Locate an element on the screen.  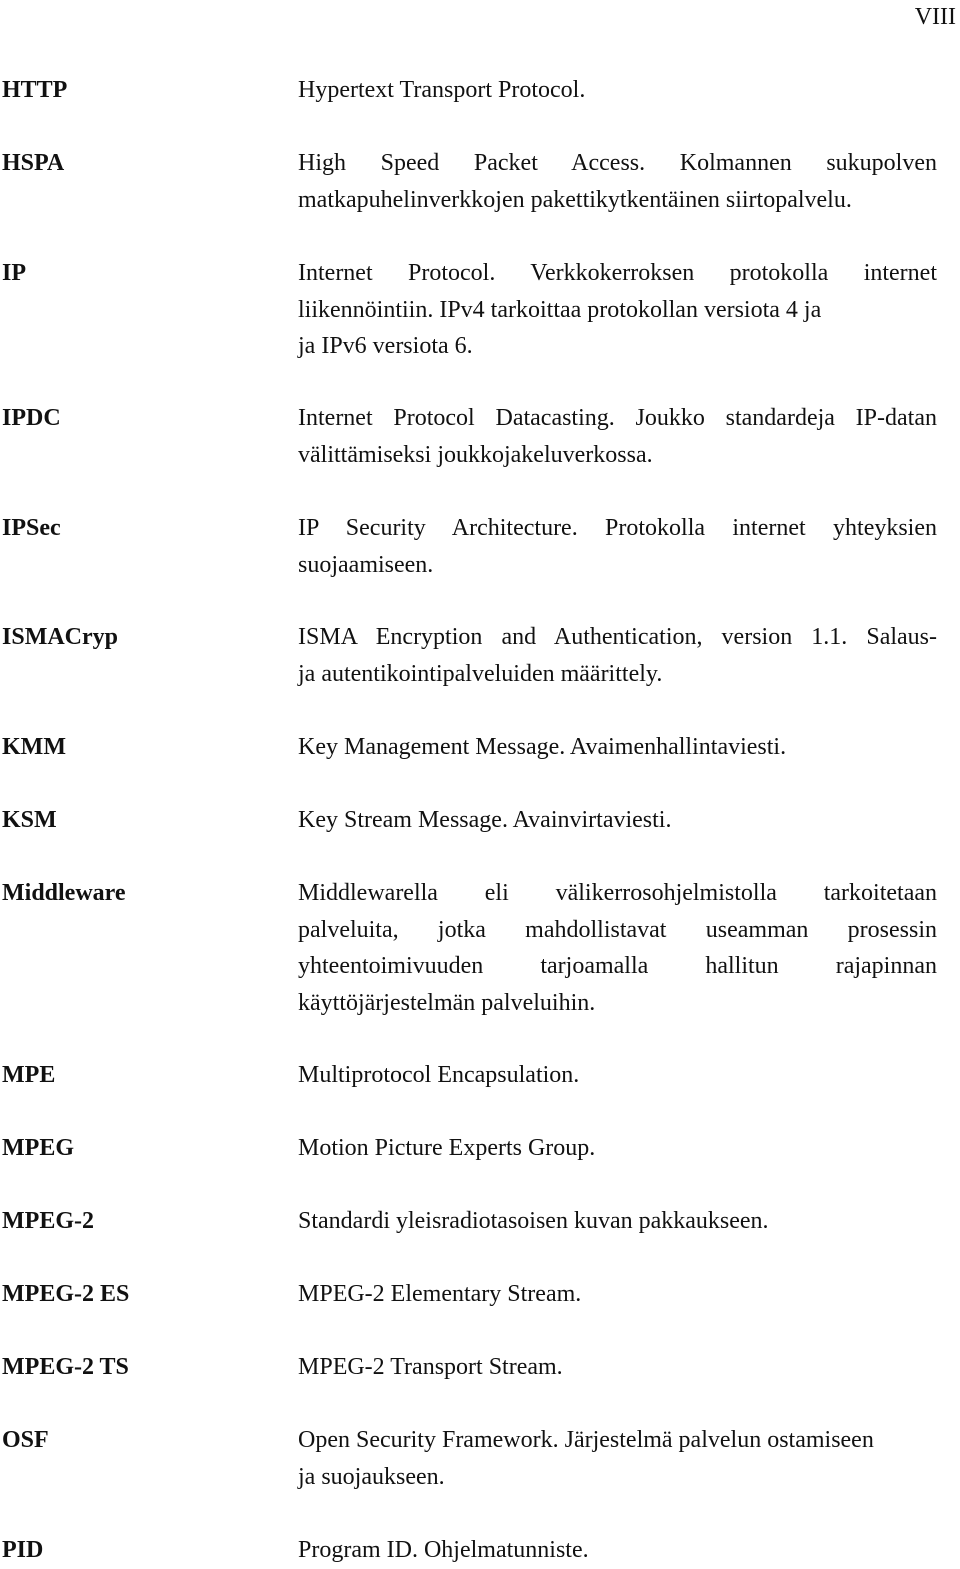
definition-line: MPEG-2 Transport Stream. is located at coordinates (430, 1367).